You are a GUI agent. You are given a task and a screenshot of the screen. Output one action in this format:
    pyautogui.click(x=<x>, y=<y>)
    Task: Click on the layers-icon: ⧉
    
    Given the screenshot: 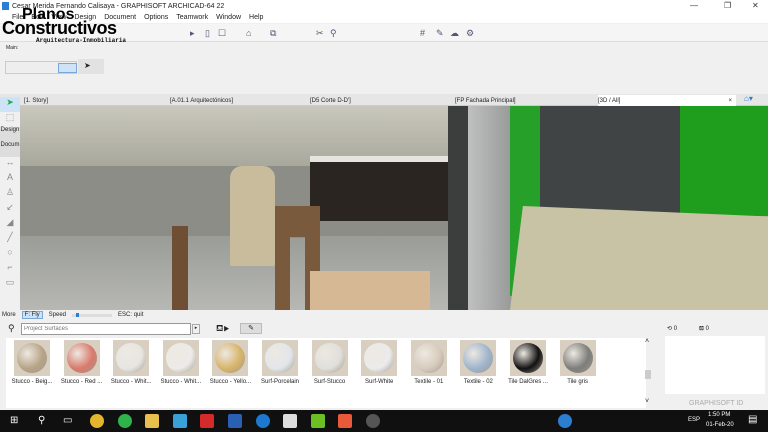 What is the action you would take?
    pyautogui.click(x=273, y=33)
    